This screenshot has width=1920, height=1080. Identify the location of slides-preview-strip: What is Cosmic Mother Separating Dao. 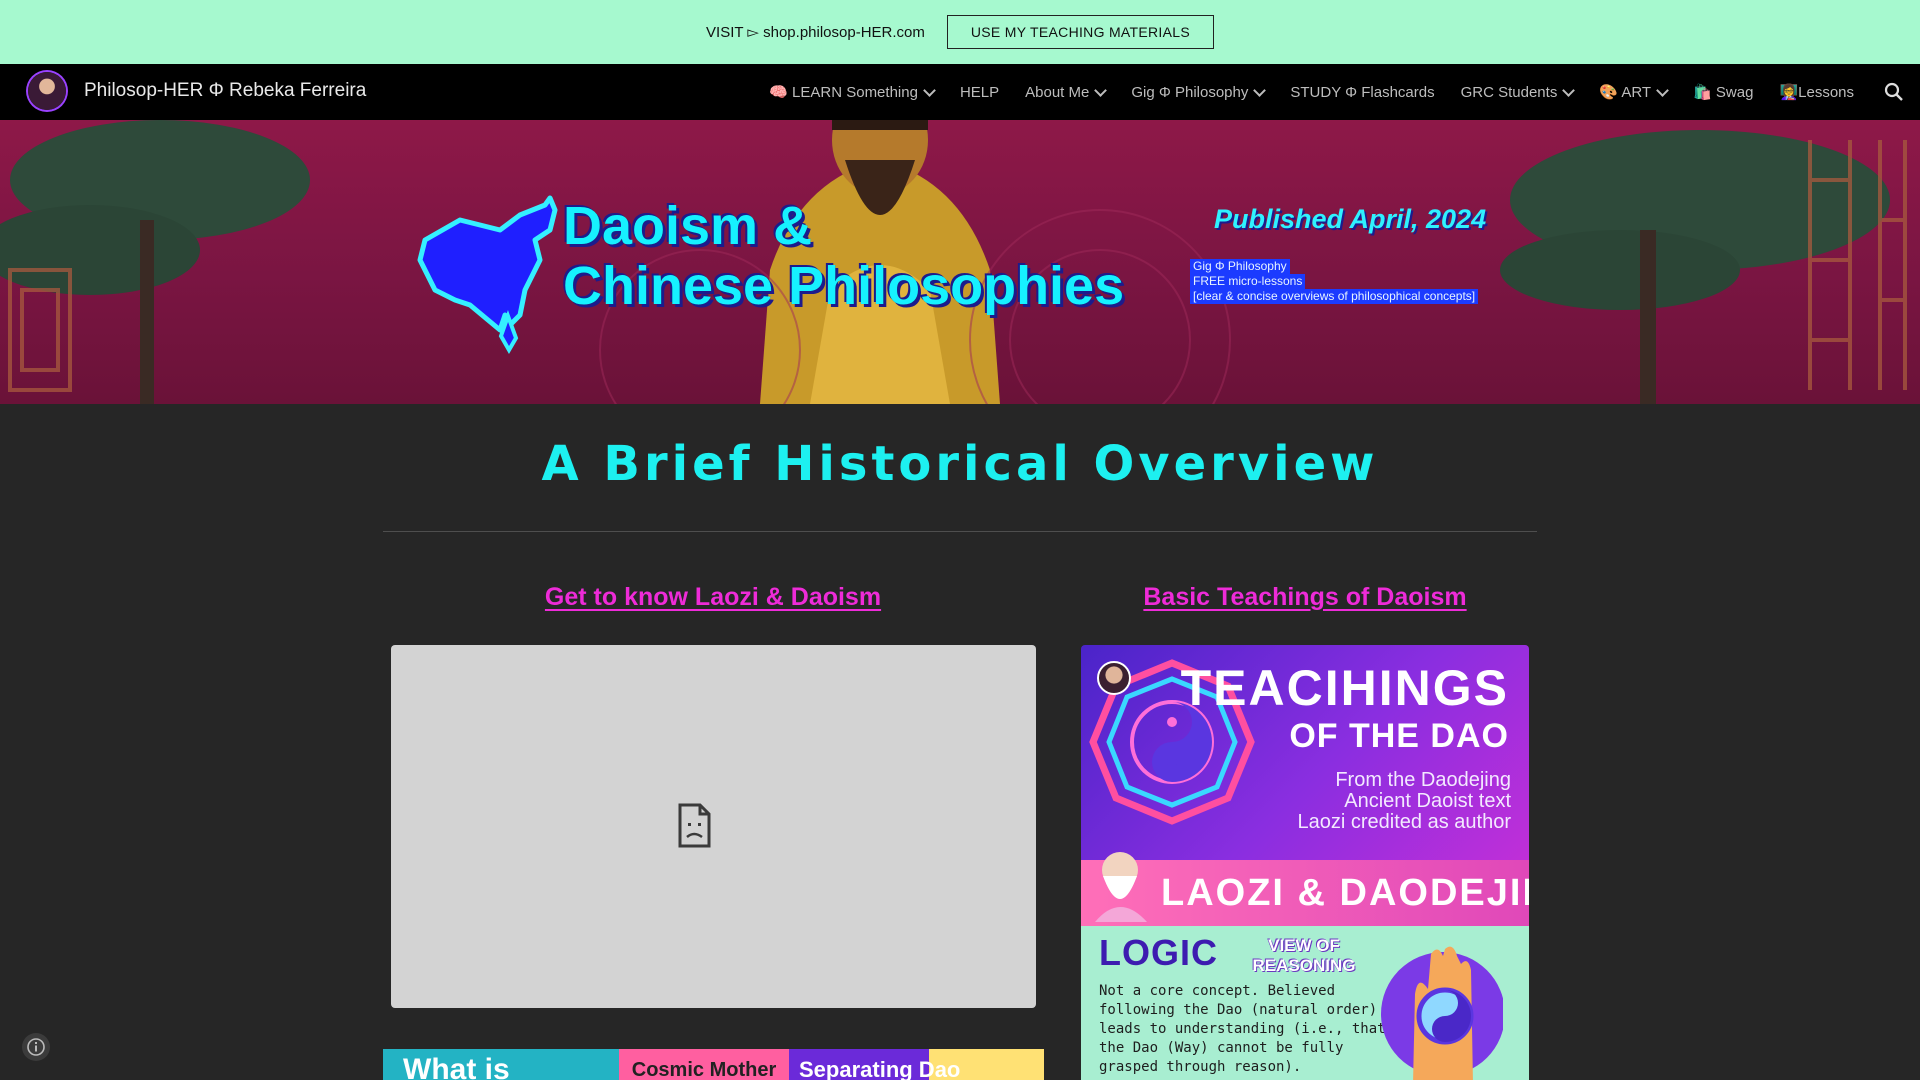
(713, 1064).